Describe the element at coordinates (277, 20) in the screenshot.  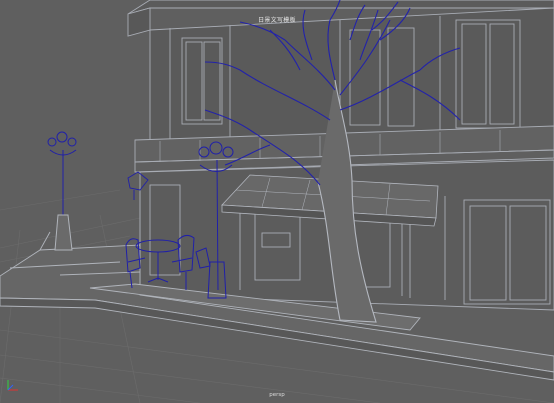
I see `viewport-panel-title: 日景文写模板` at that location.